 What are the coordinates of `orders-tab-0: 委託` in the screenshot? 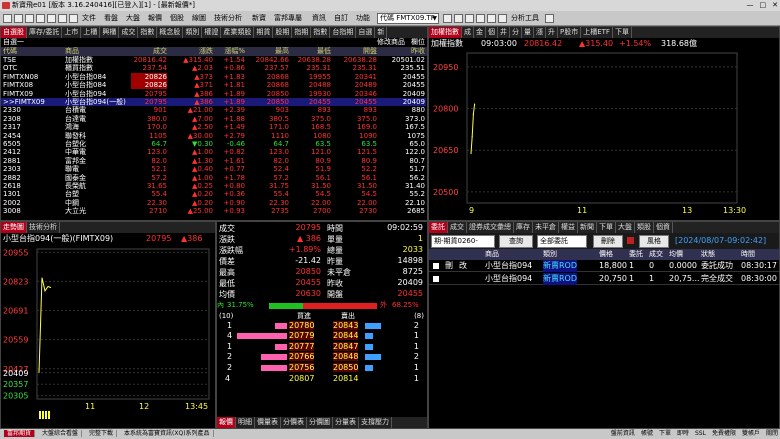 It's located at (438, 227).